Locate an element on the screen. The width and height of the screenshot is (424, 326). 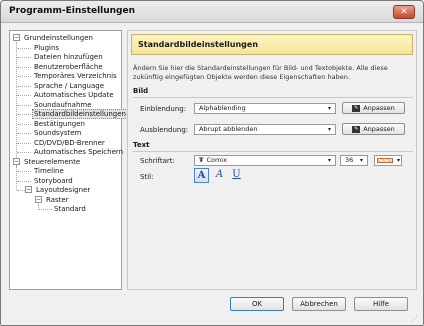
tree-item-label: Automatisches Update is located at coordinates (74, 95).